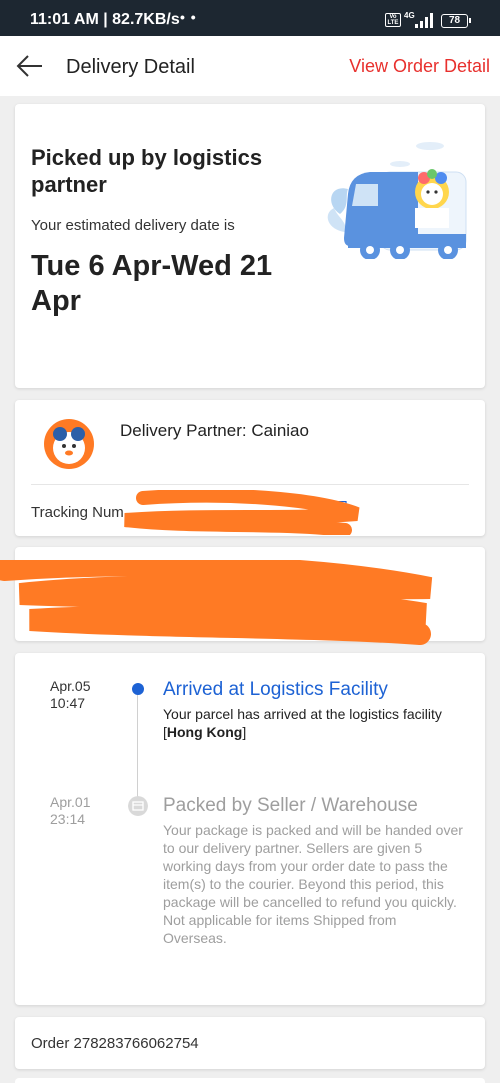 Image resolution: width=500 pixels, height=1083 pixels. Describe the element at coordinates (456, 21) in the screenshot. I see `battery-icon: 78` at that location.